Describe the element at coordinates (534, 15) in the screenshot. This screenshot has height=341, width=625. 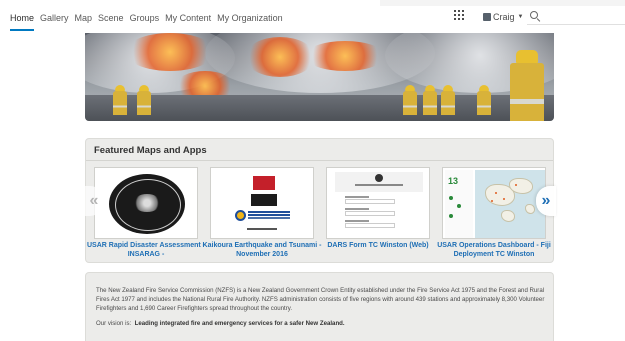
I see `search-icon` at that location.